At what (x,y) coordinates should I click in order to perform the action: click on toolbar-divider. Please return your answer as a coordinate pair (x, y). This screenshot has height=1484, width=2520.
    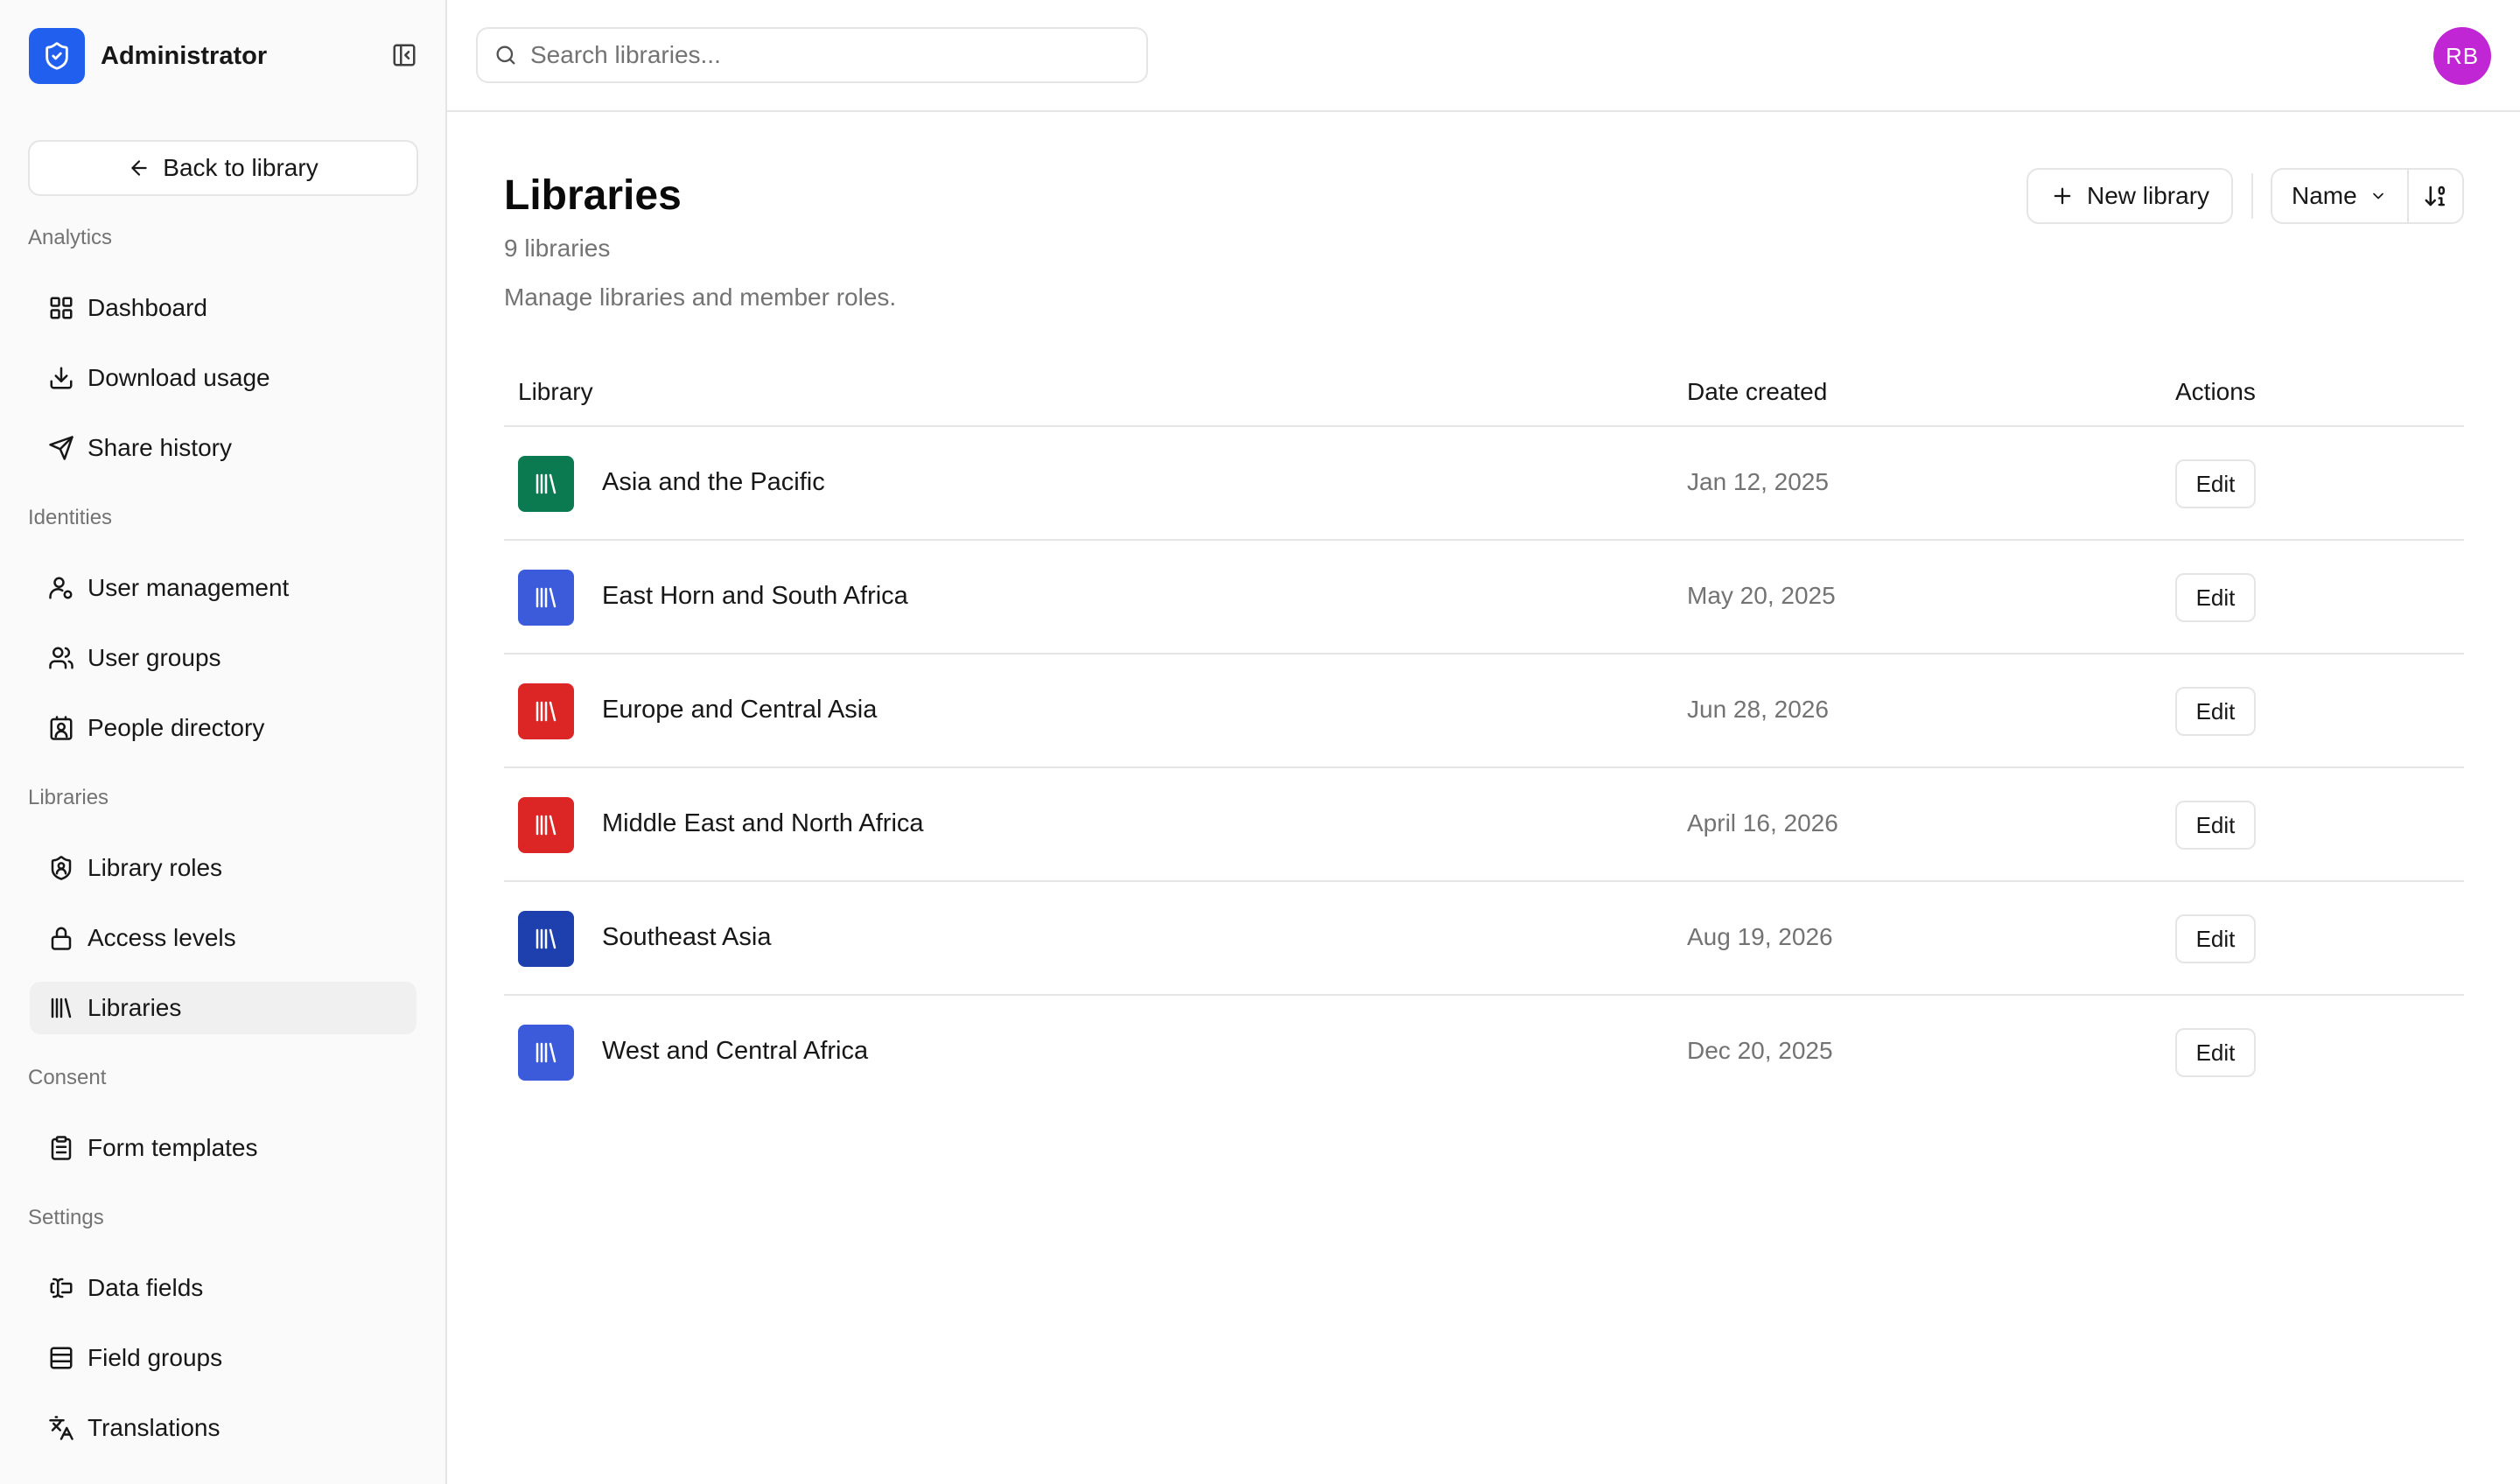
    Looking at the image, I should click on (2252, 196).